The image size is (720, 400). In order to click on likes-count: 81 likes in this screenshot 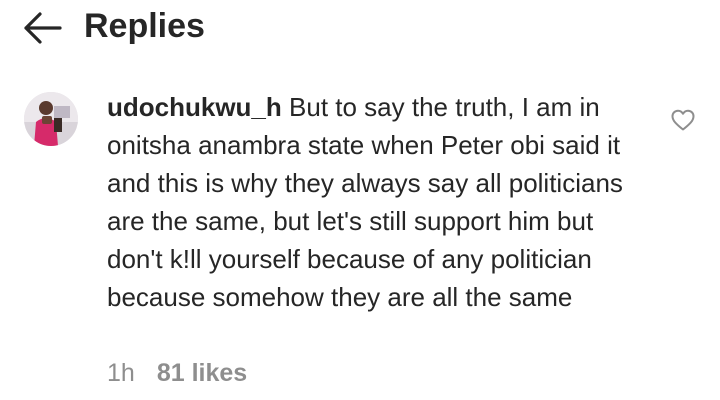, I will do `click(202, 373)`.